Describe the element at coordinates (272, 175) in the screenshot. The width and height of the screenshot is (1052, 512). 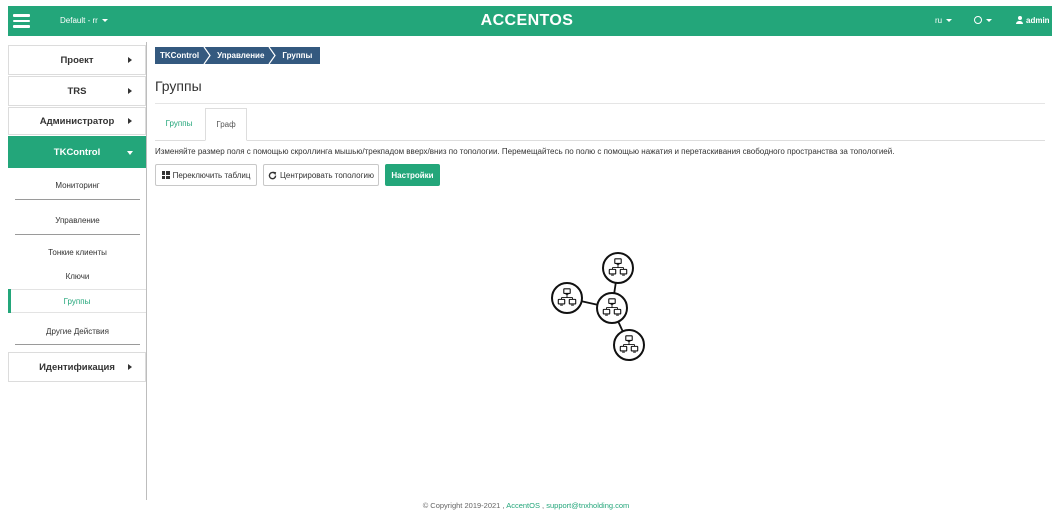
I see `refresh-icon` at that location.